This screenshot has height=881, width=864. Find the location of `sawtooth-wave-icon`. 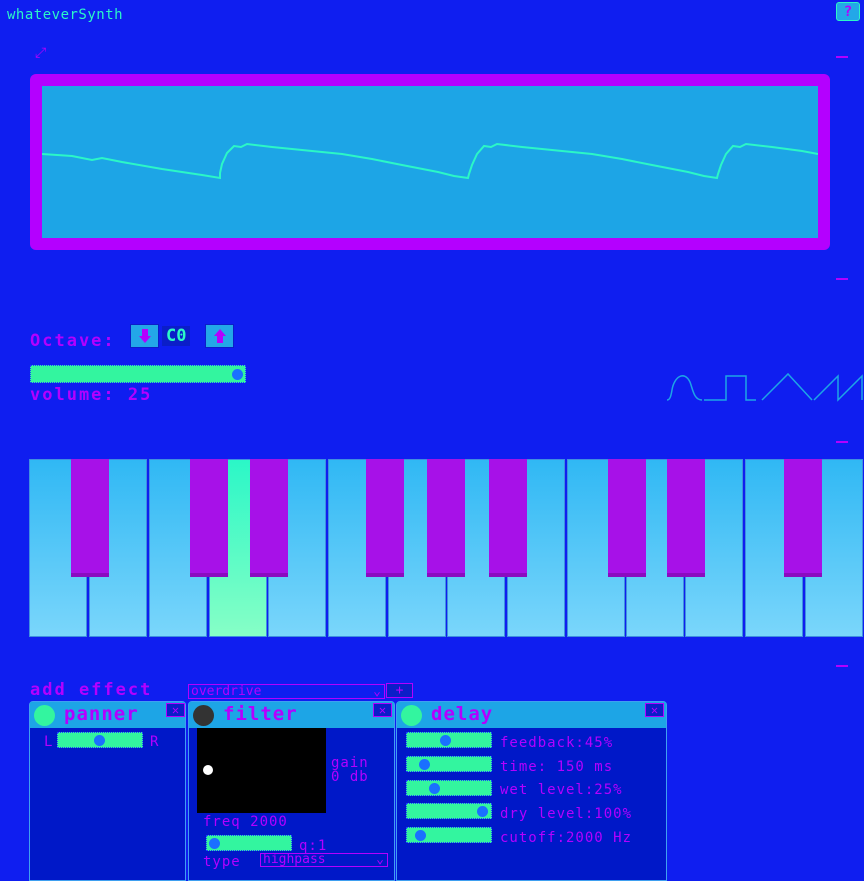

sawtooth-wave-icon is located at coordinates (838, 388).